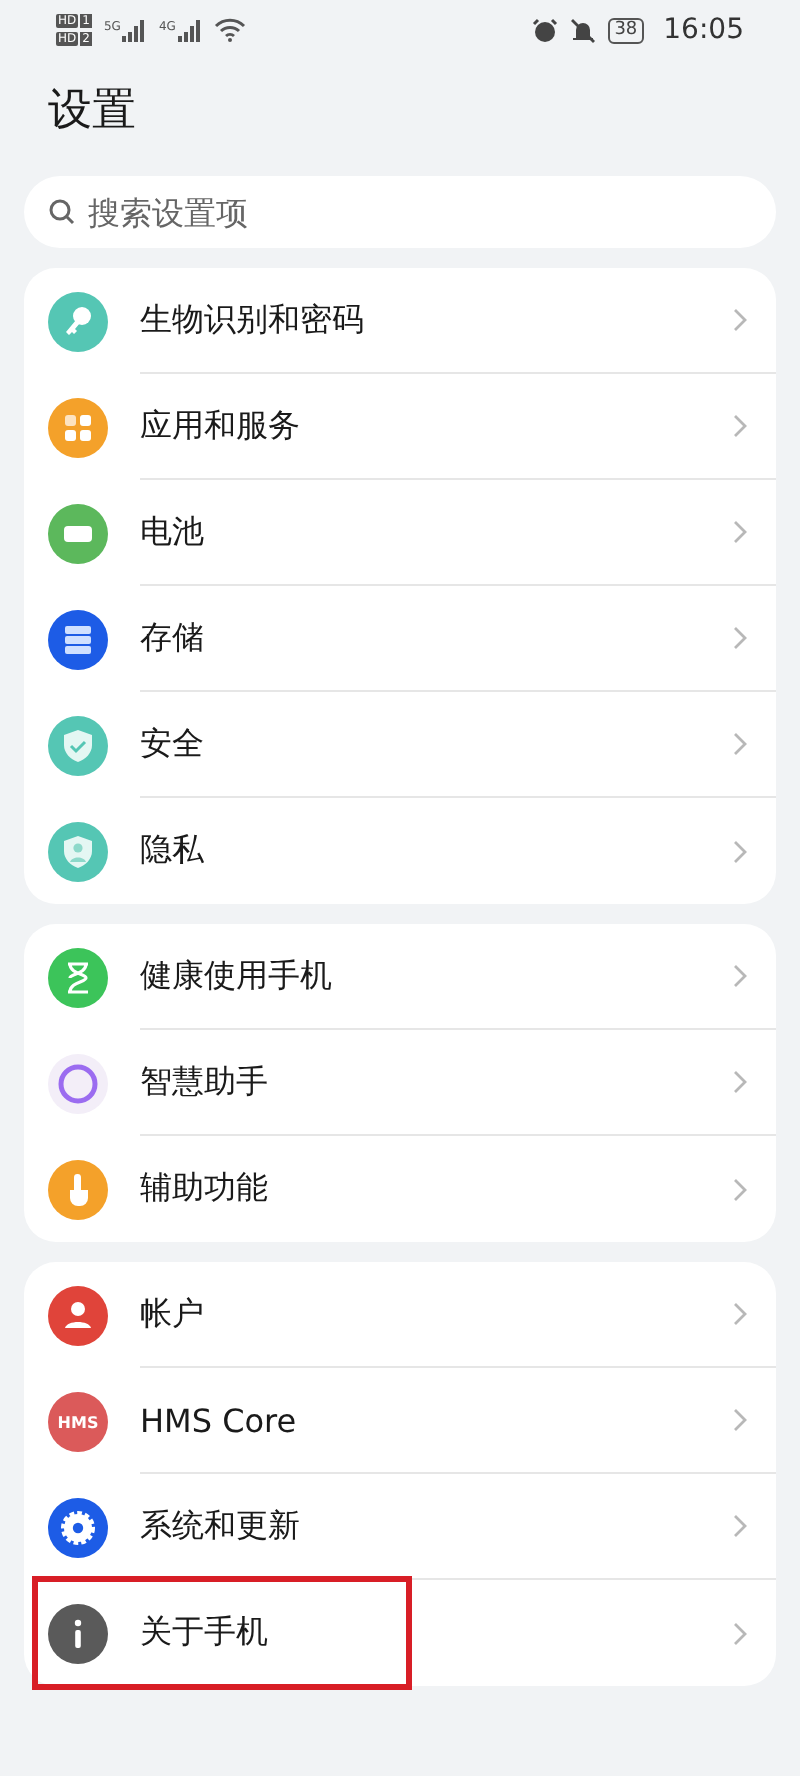 This screenshot has height=1776, width=800. I want to click on settings-item: 辅助功能, so click(412, 1189).